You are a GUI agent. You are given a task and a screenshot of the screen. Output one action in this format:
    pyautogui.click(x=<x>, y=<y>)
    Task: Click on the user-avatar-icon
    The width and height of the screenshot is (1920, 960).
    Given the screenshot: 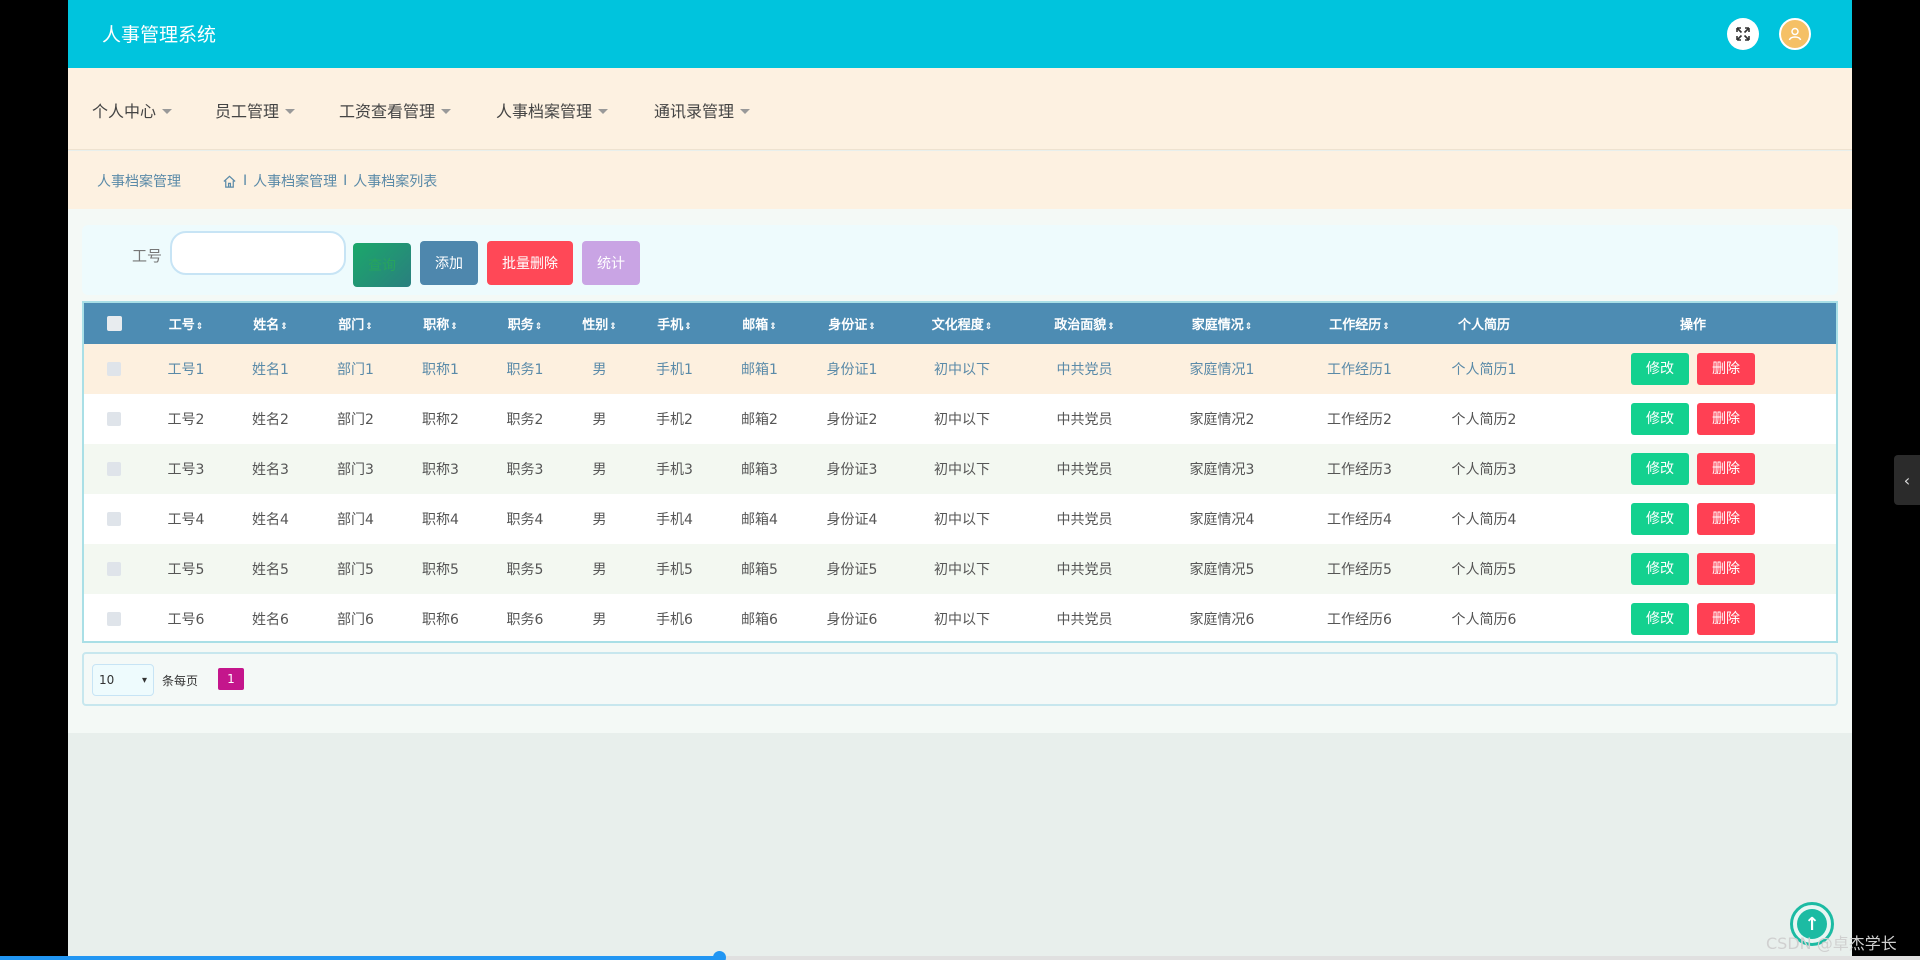 What is the action you would take?
    pyautogui.click(x=1795, y=34)
    